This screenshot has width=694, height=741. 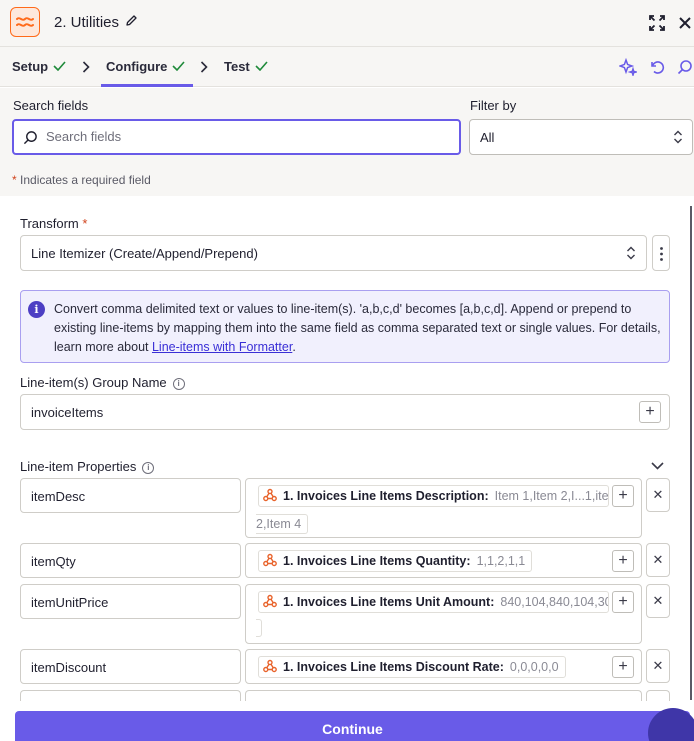 I want to click on mapped-field-preview: 0,0,0,0,0, so click(x=534, y=667).